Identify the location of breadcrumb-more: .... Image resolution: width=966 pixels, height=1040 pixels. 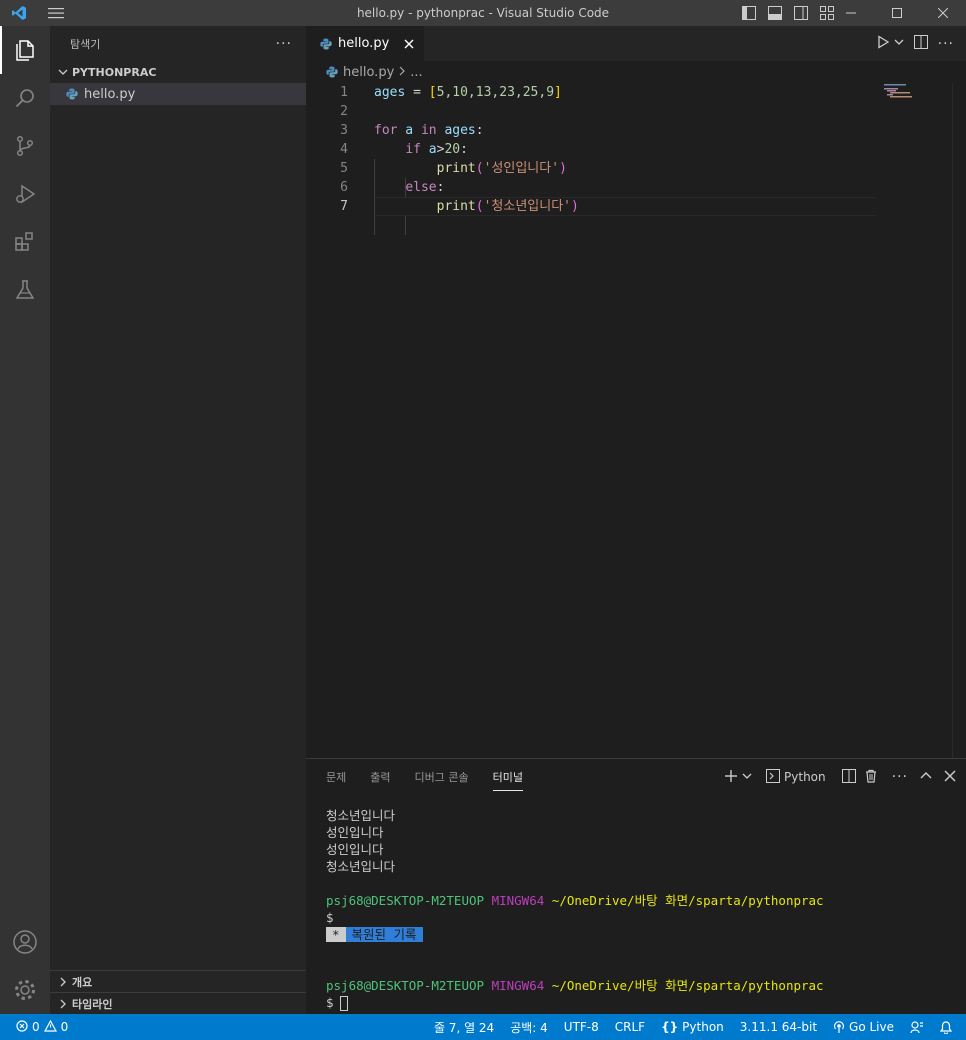
(416, 72).